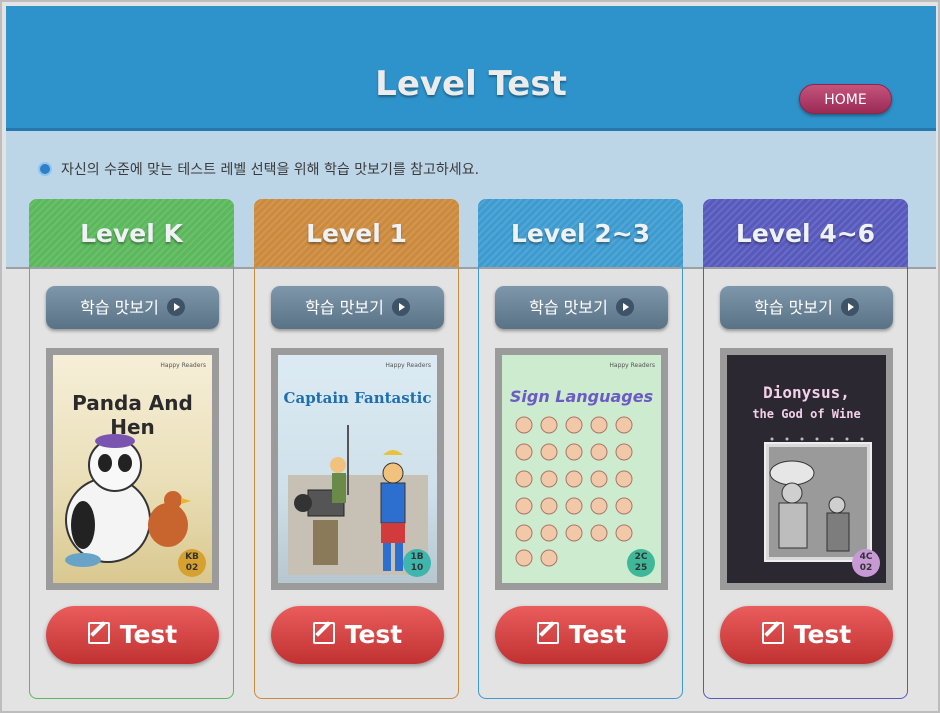 The width and height of the screenshot is (940, 713). I want to click on preview-button-2-3: 학습 맛보기, so click(581, 307).